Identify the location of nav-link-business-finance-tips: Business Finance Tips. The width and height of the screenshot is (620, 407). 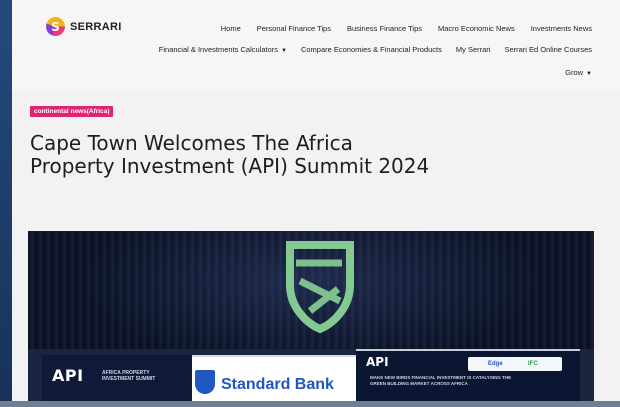
(384, 28).